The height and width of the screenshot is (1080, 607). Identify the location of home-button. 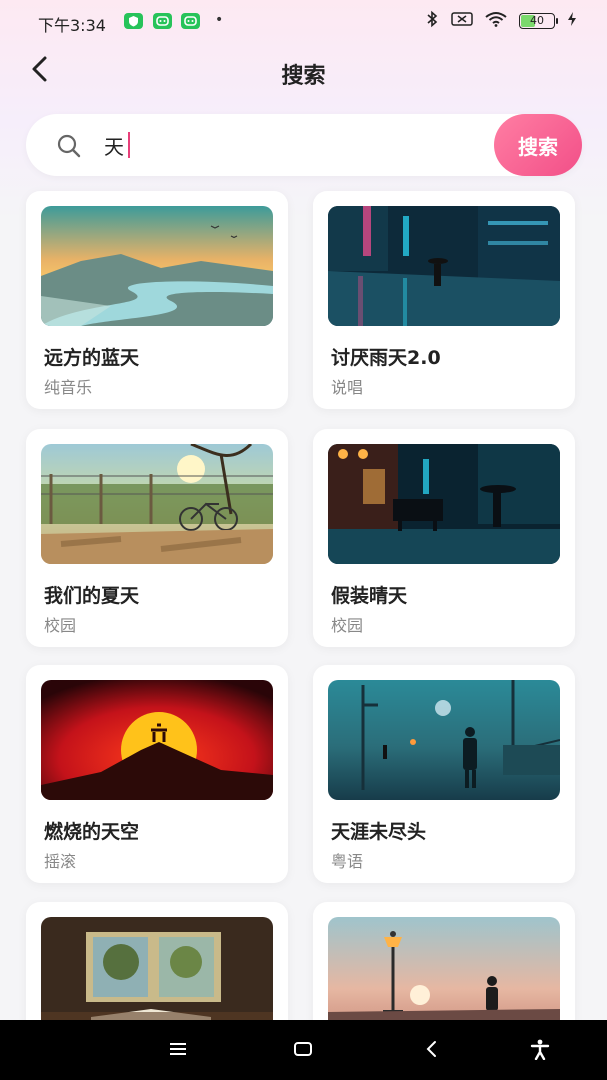
(303, 1051).